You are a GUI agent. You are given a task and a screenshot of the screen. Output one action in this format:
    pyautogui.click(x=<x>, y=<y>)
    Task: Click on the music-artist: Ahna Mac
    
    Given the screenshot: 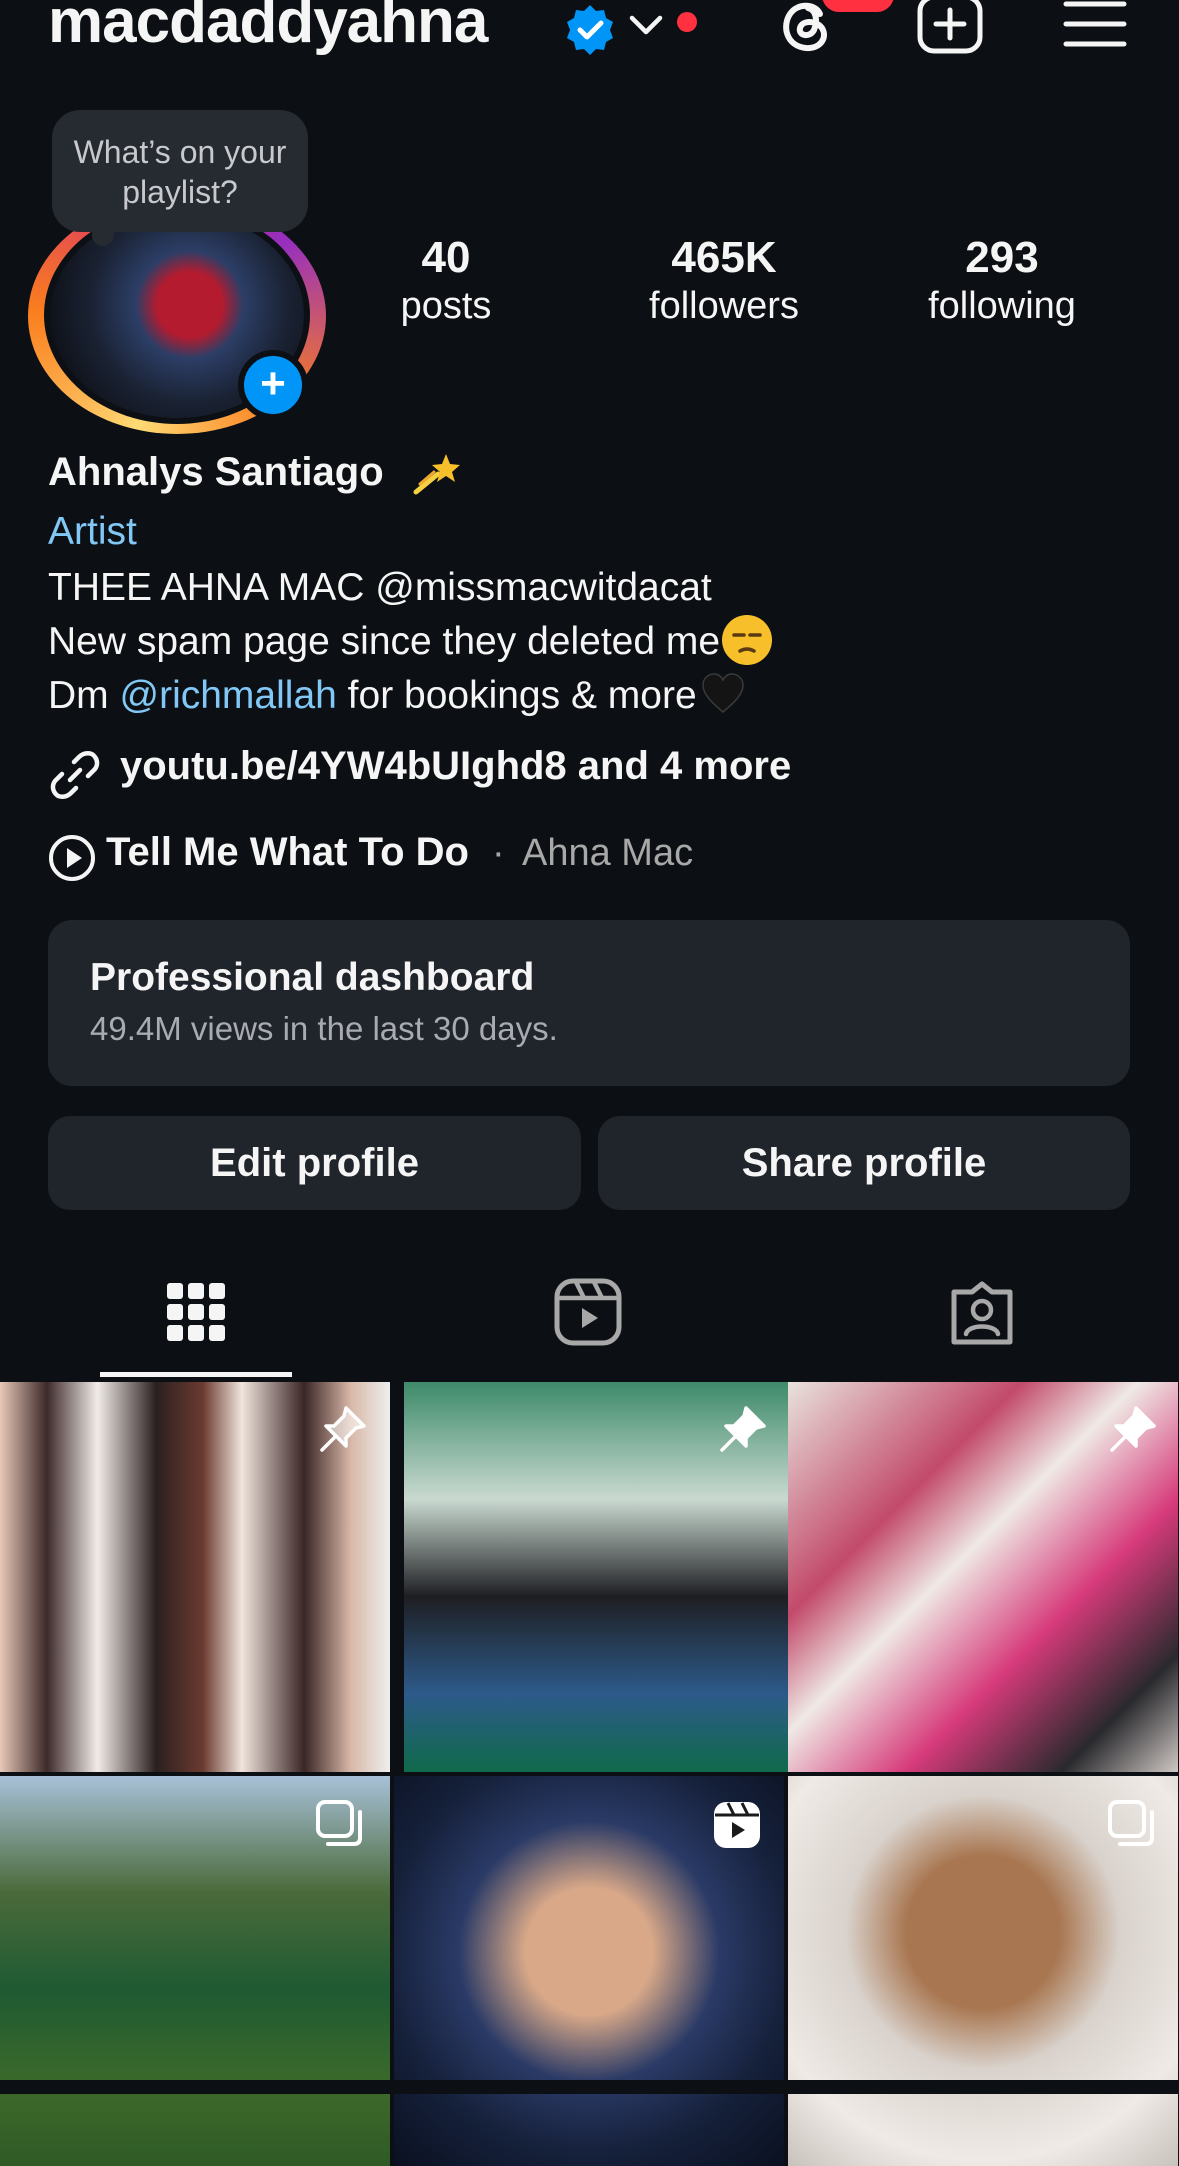 What is the action you would take?
    pyautogui.click(x=607, y=853)
    